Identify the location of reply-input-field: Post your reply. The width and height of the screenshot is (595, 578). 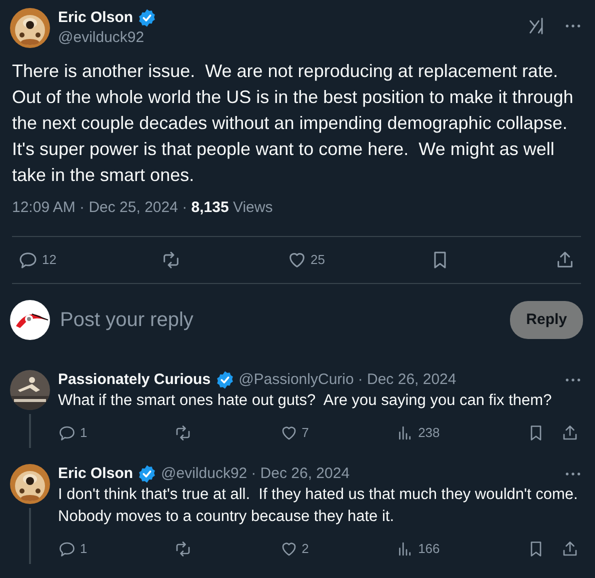
(280, 320).